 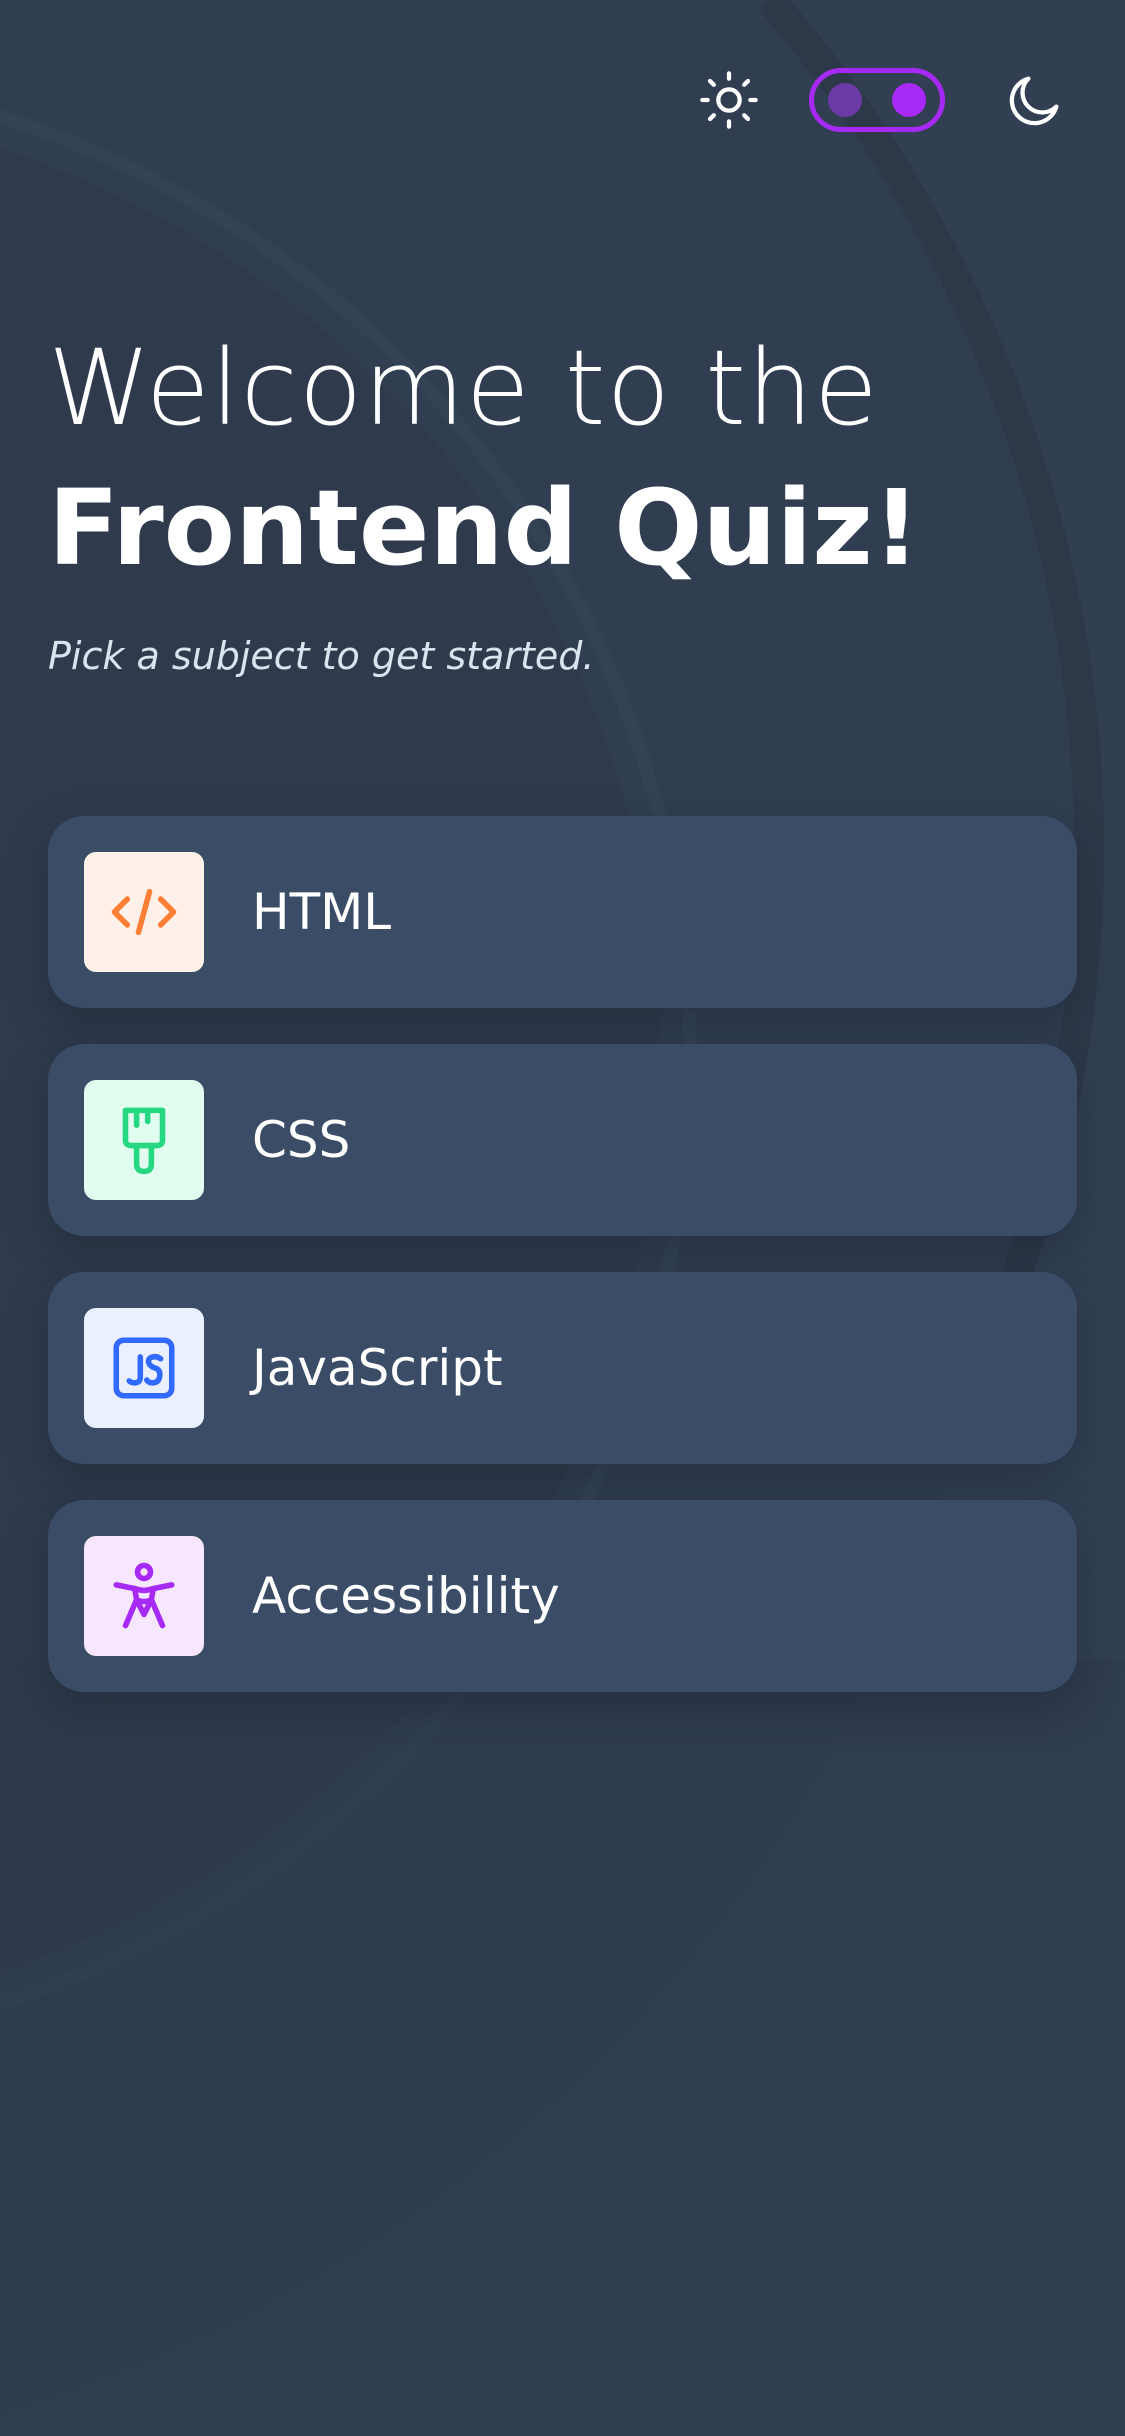 What do you see at coordinates (562, 1596) in the screenshot?
I see `subject-button-accessibility: Accessibility` at bounding box center [562, 1596].